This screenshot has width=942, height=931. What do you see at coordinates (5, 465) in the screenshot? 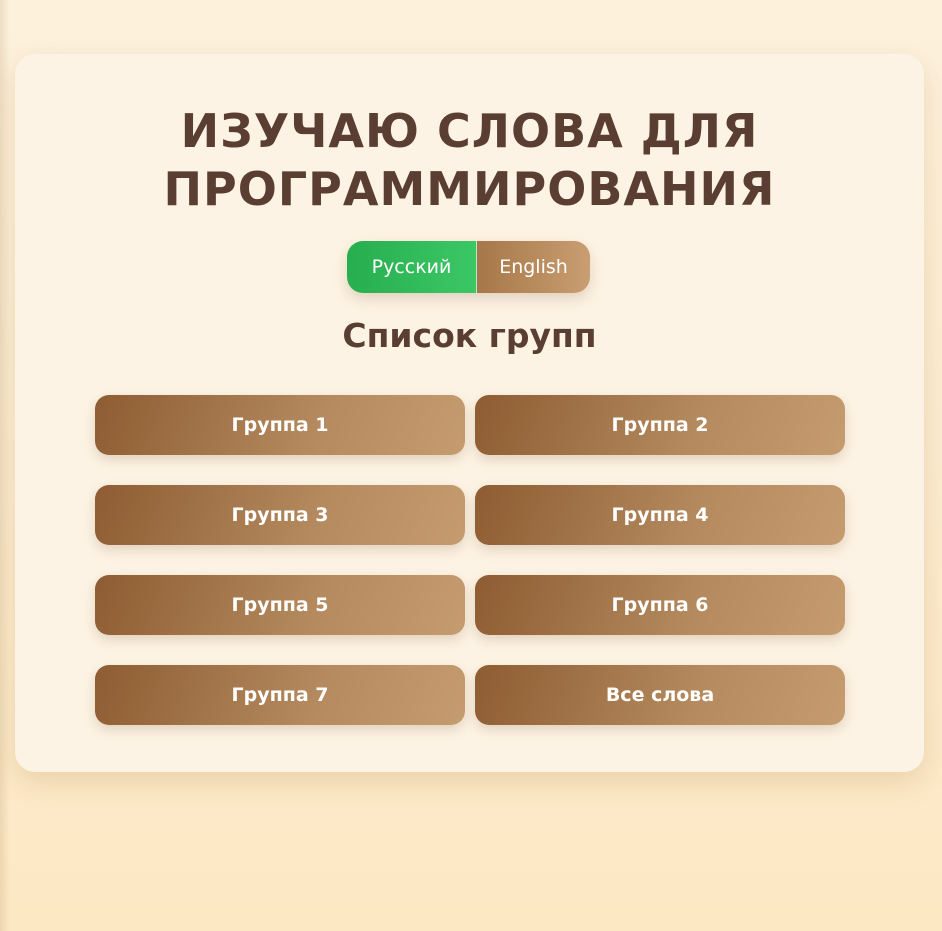
I see `page-edge-shadow` at bounding box center [5, 465].